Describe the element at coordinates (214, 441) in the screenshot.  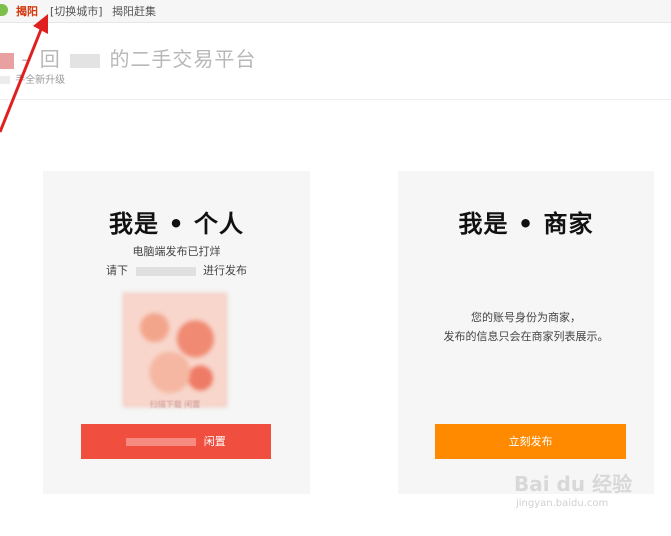
I see `download-app-button-label: 闲置` at that location.